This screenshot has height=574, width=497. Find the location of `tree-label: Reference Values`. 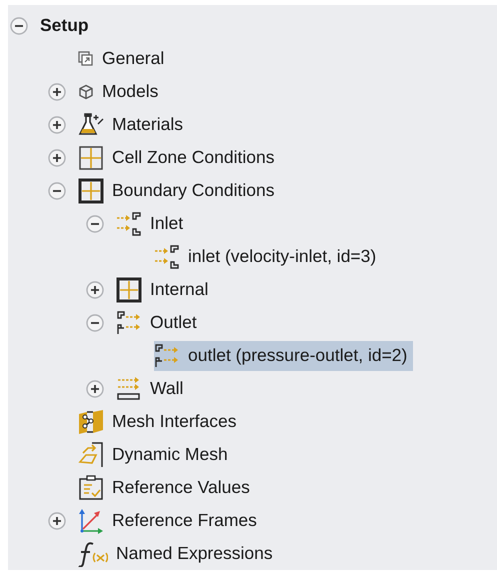

tree-label: Reference Values is located at coordinates (181, 487).